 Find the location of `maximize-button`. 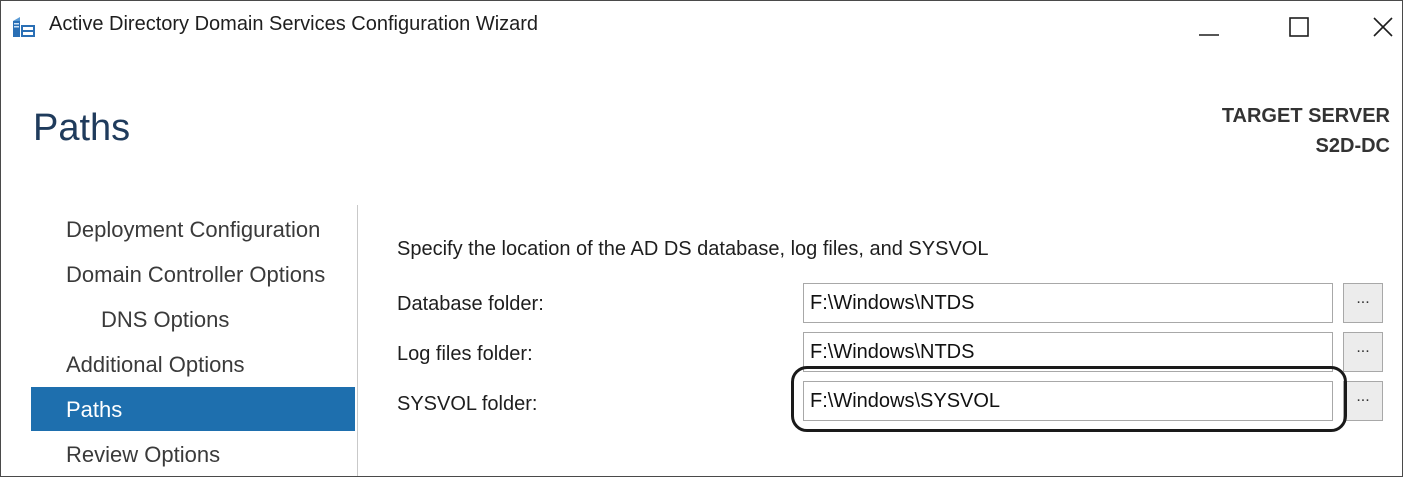

maximize-button is located at coordinates (1299, 26).